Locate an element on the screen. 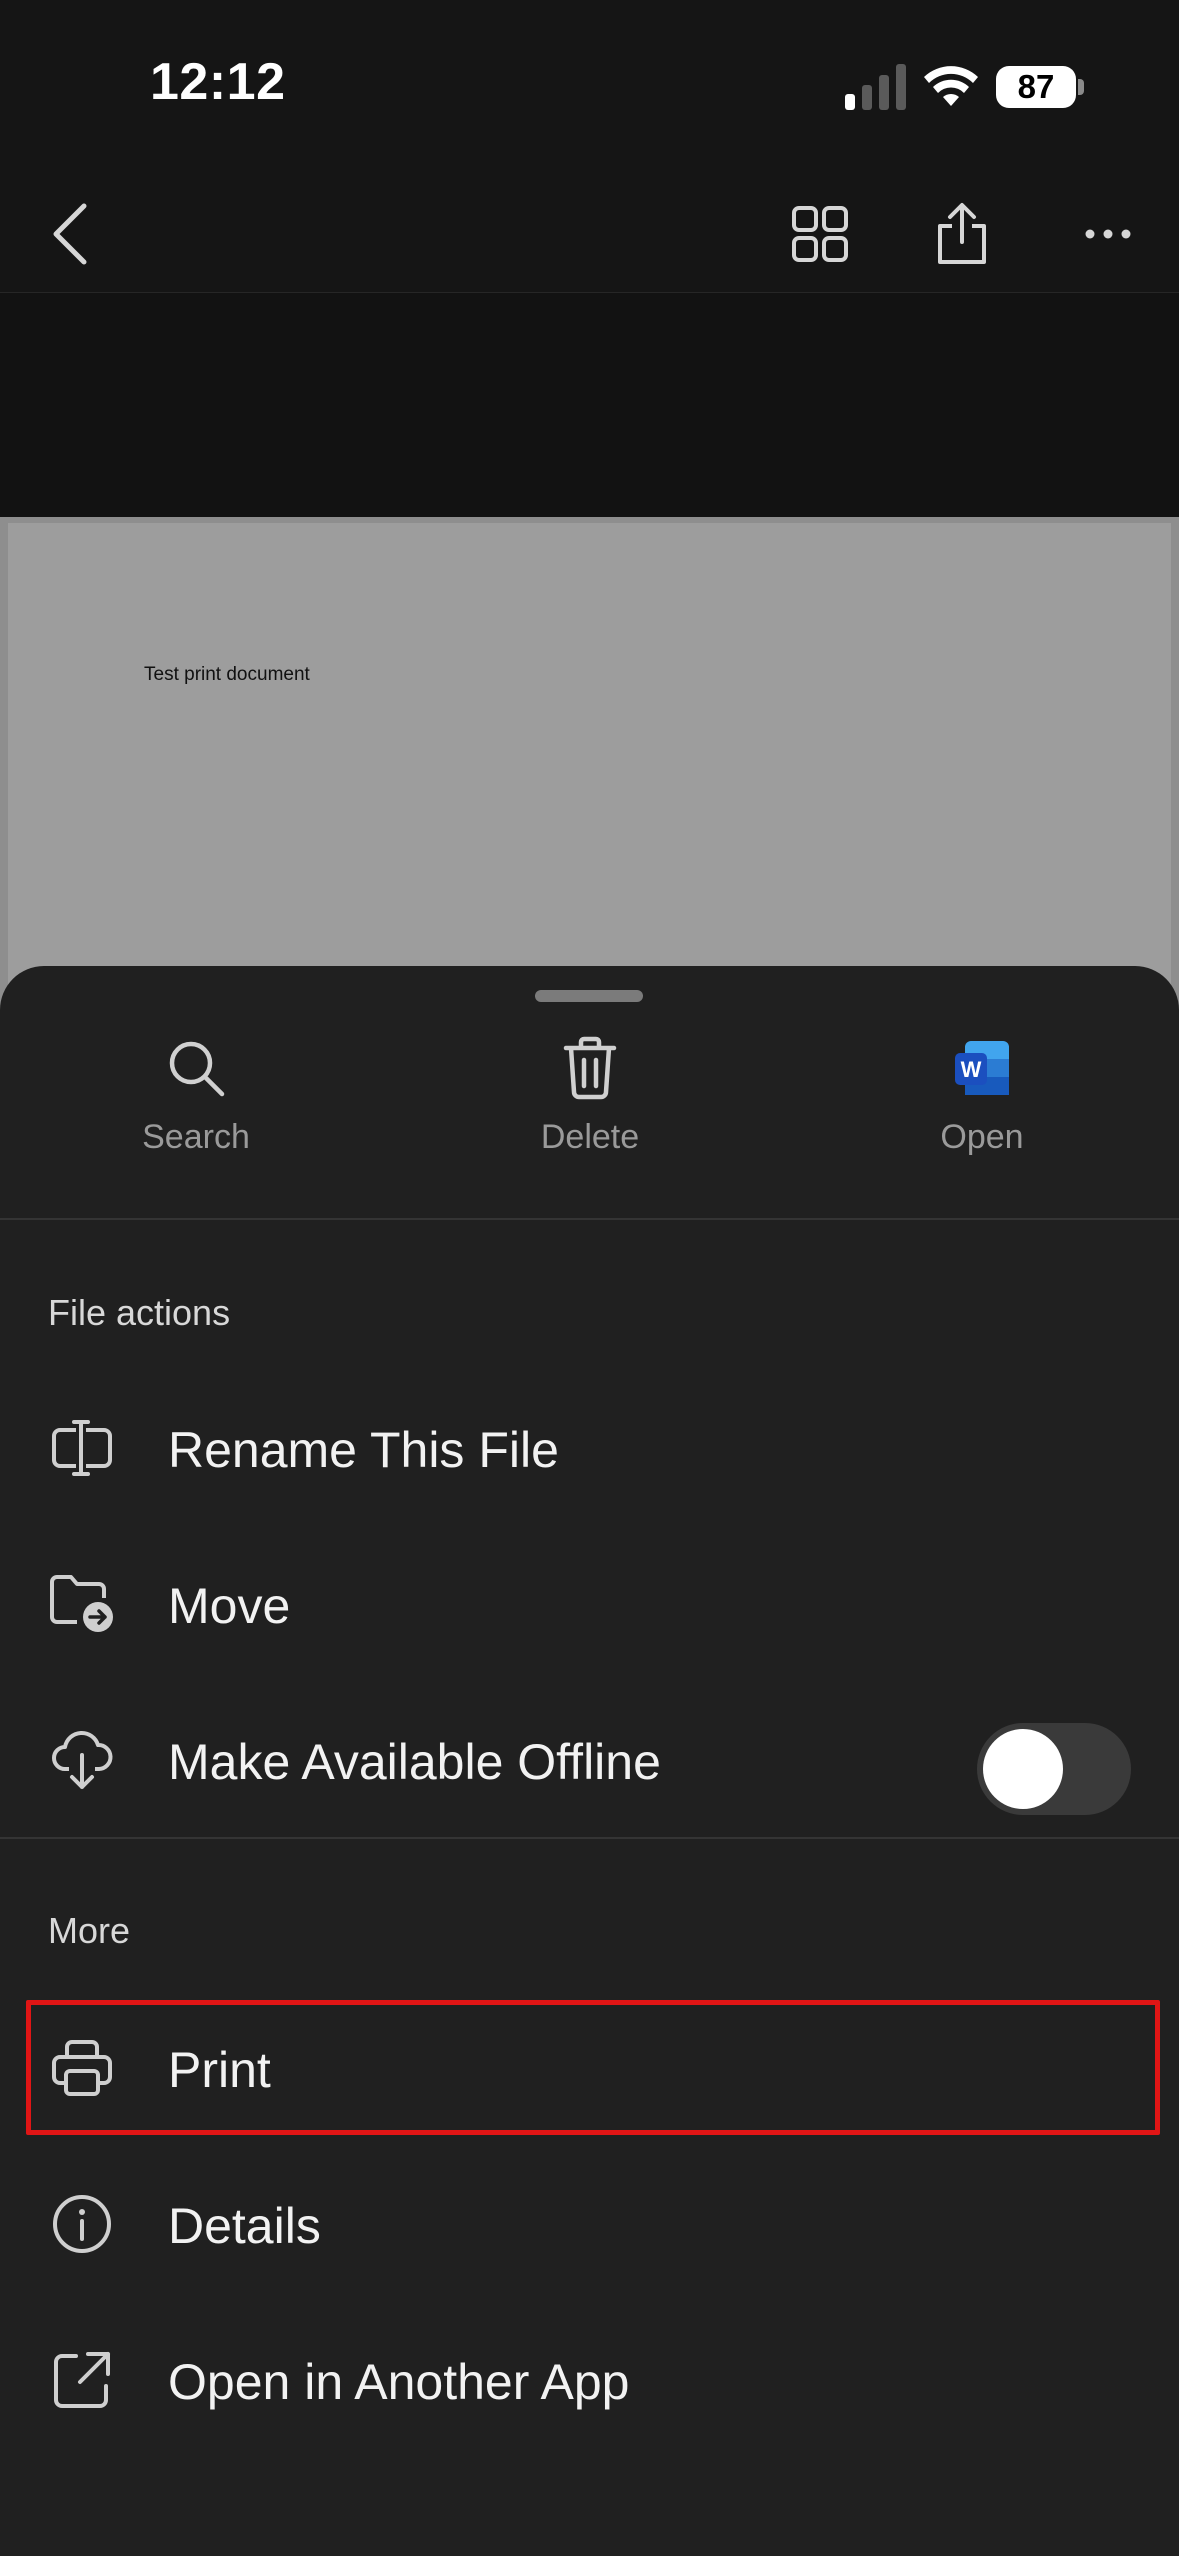 This screenshot has height=2556, width=1179. back-button is located at coordinates (70, 234).